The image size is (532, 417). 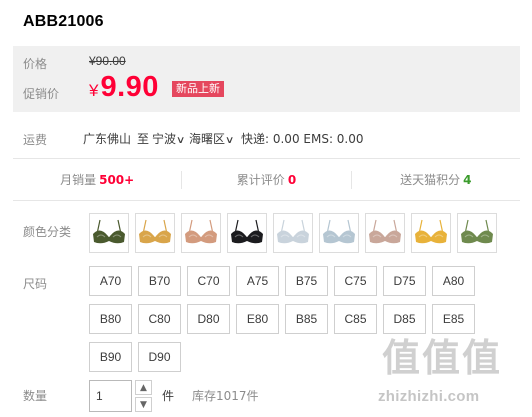 What do you see at coordinates (168, 396) in the screenshot?
I see `quantity-unit: 件` at bounding box center [168, 396].